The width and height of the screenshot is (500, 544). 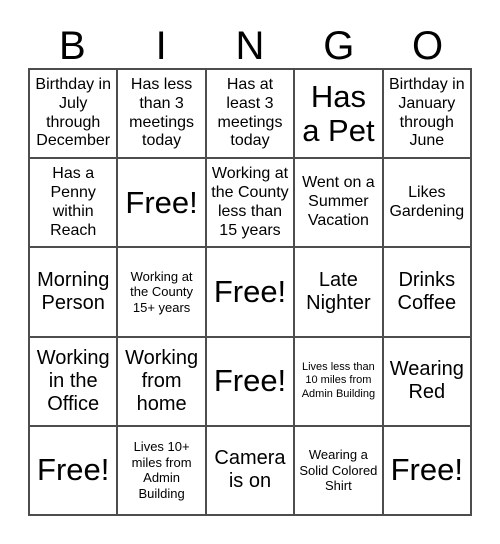 I want to click on bingo-cell: Went on a Summer Vacation, so click(x=339, y=204).